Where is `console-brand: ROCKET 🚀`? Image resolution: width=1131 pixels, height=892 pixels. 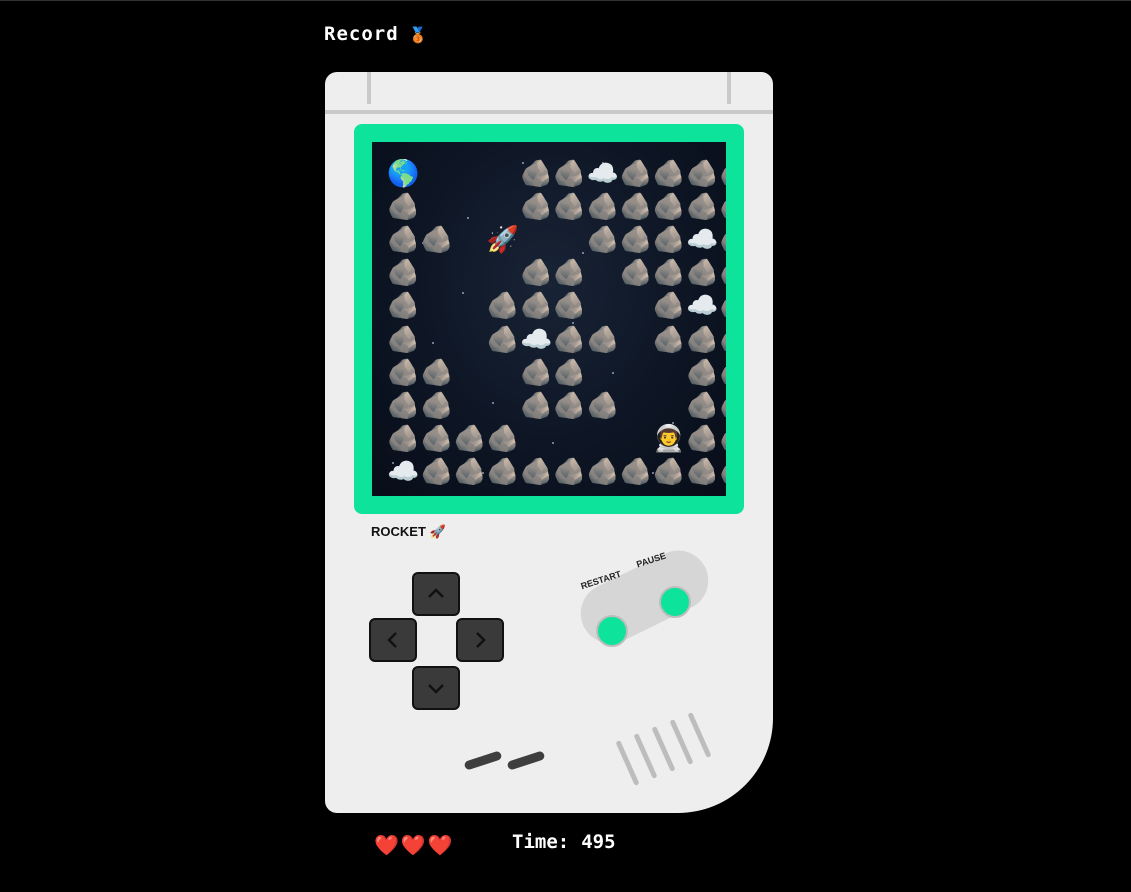 console-brand: ROCKET 🚀 is located at coordinates (408, 532).